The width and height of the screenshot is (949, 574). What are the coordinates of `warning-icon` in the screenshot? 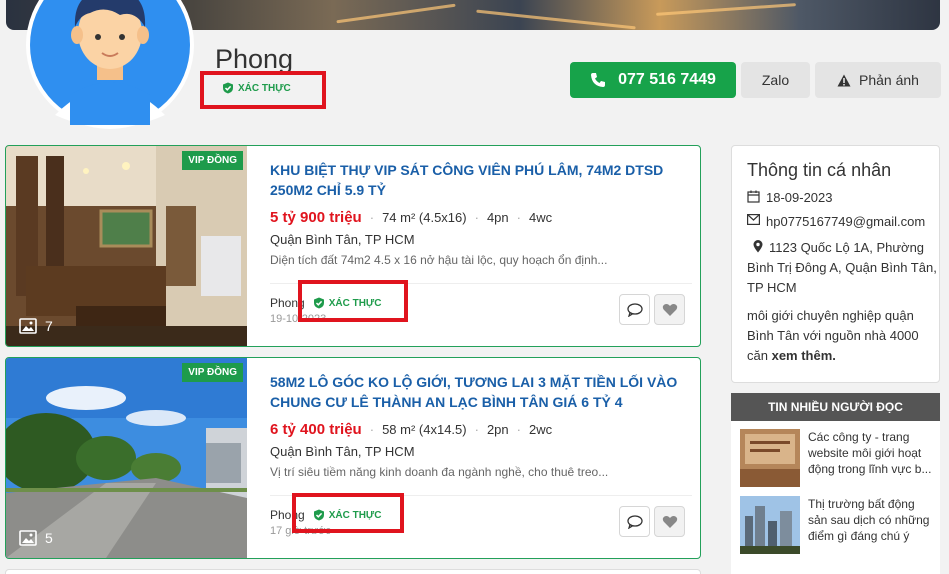 It's located at (844, 80).